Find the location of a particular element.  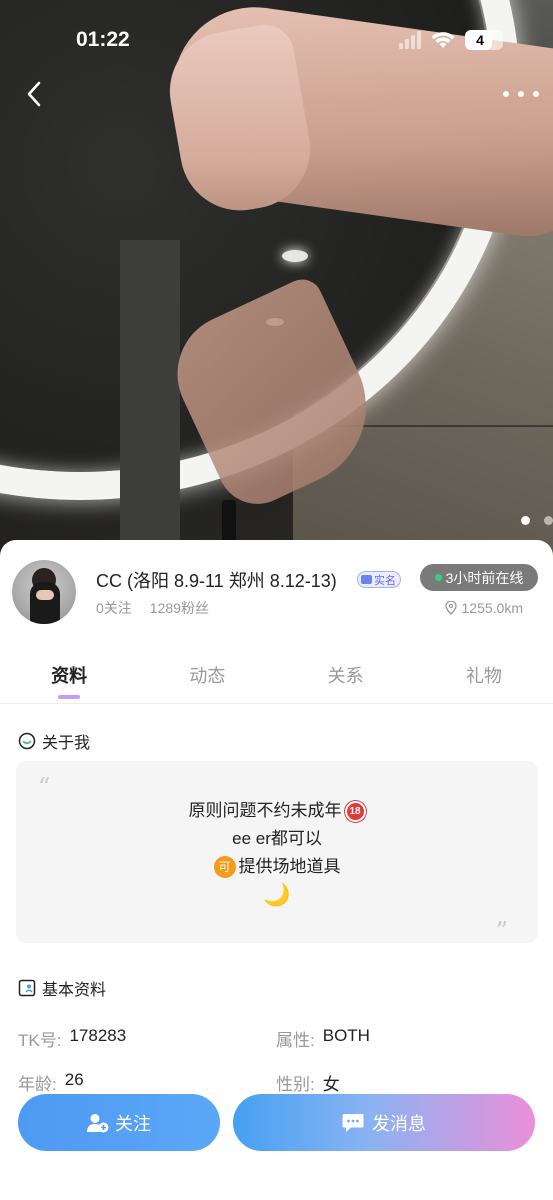

online-status-badge: 3小时前在线 is located at coordinates (479, 577).